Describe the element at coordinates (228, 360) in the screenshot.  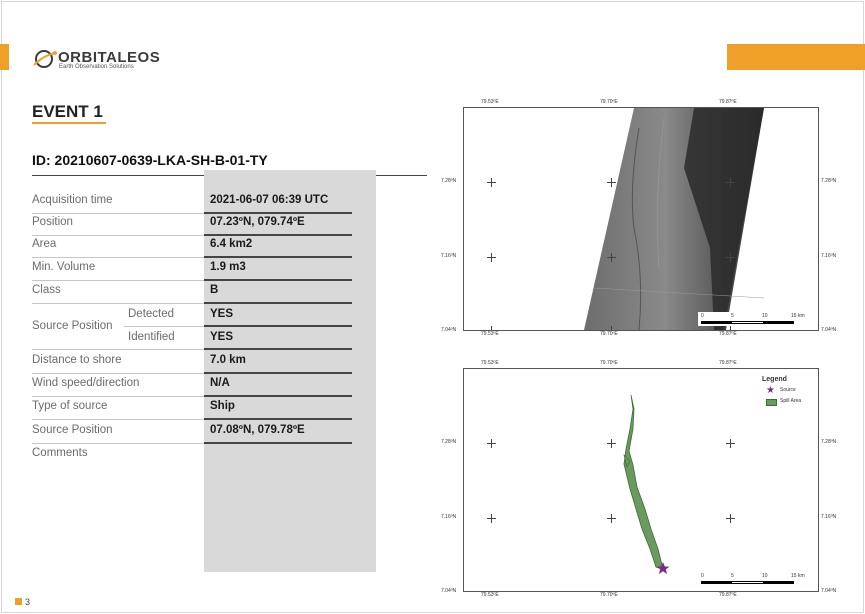
I see `row-value: 7.0 km` at that location.